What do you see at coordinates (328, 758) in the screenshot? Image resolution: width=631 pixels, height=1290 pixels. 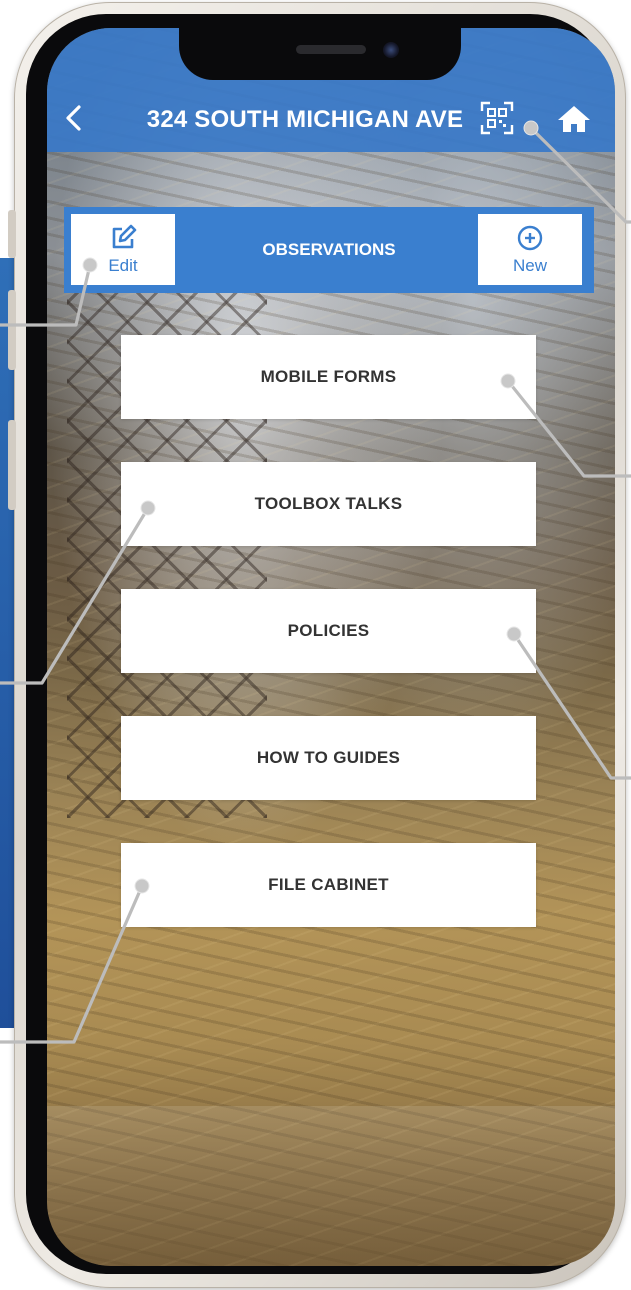 I see `menu-item-how-to-guides: HOW TO GUIDES` at bounding box center [328, 758].